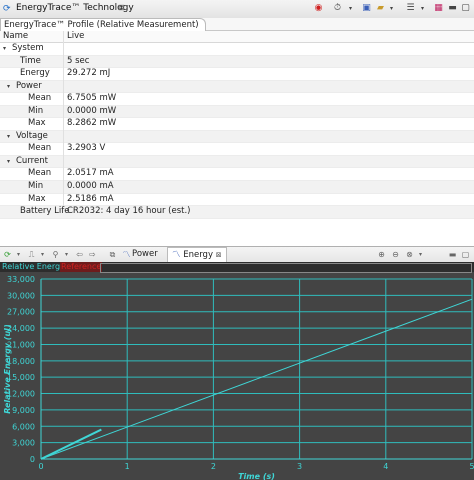 Image resolution: width=474 pixels, height=480 pixels. Describe the element at coordinates (29, 85) in the screenshot. I see `row-name: Power` at that location.